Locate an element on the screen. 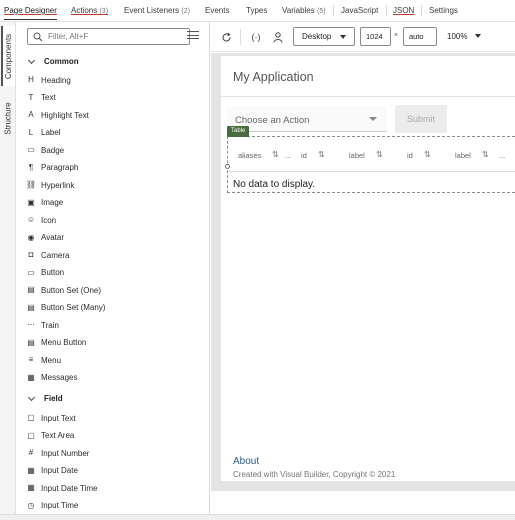  tab-javascript: JavaScript is located at coordinates (359, 10).